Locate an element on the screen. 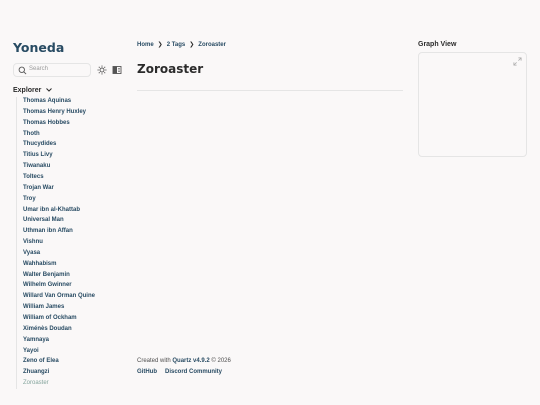 Image resolution: width=540 pixels, height=405 pixels. footer-copyright: © 2026 is located at coordinates (221, 361).